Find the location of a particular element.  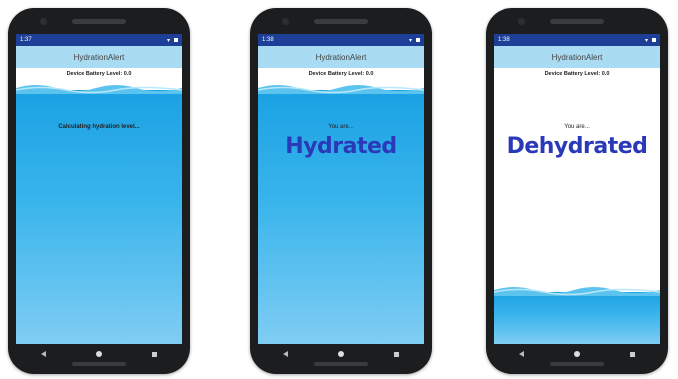

water-fill is located at coordinates (577, 315).